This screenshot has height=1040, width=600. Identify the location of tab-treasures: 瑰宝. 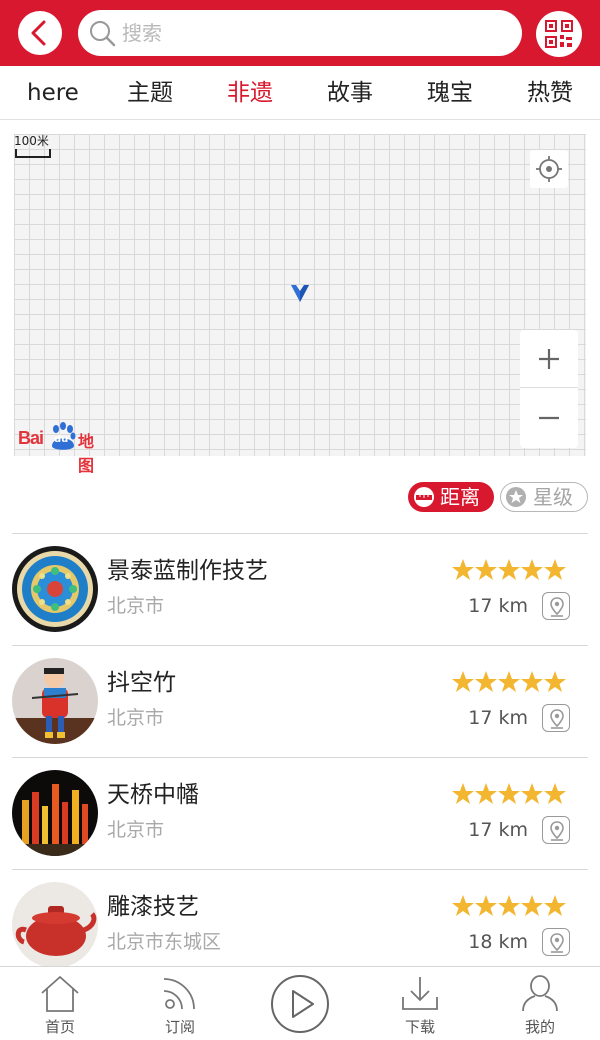
(450, 93).